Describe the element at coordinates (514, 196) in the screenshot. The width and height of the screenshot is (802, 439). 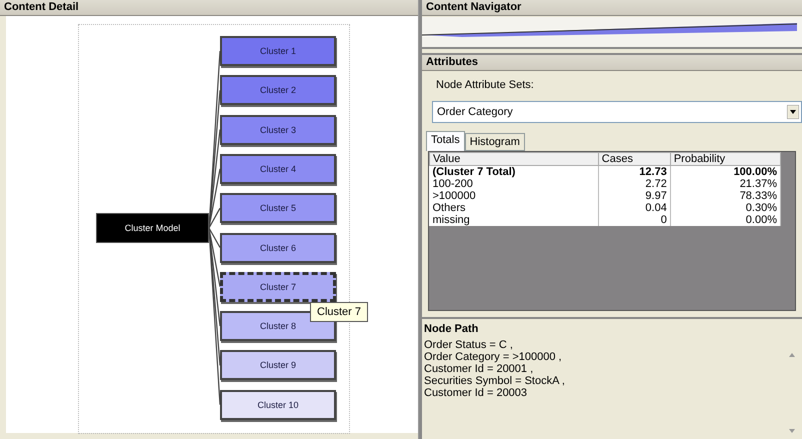
I see `table-cell: >100000` at that location.